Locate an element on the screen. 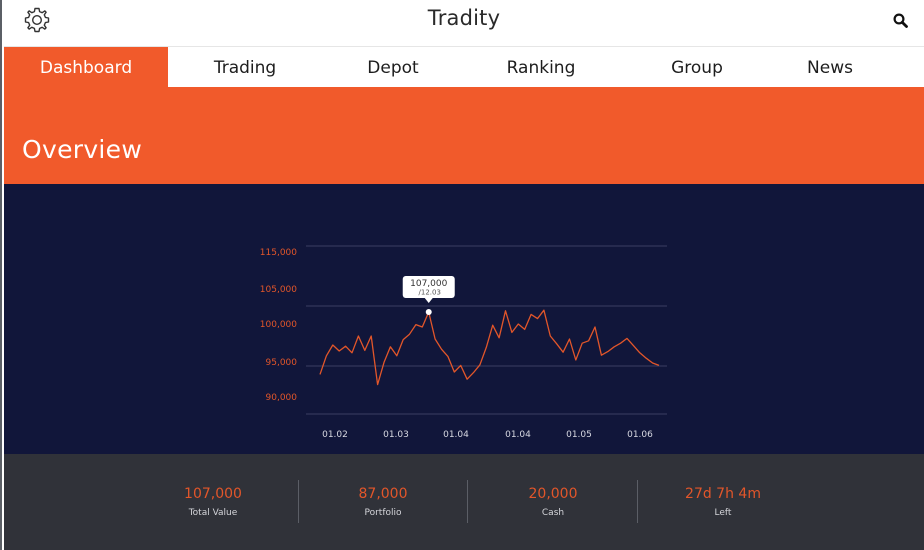 This screenshot has height=550, width=924. x-tick-label: 01.05 is located at coordinates (579, 435).